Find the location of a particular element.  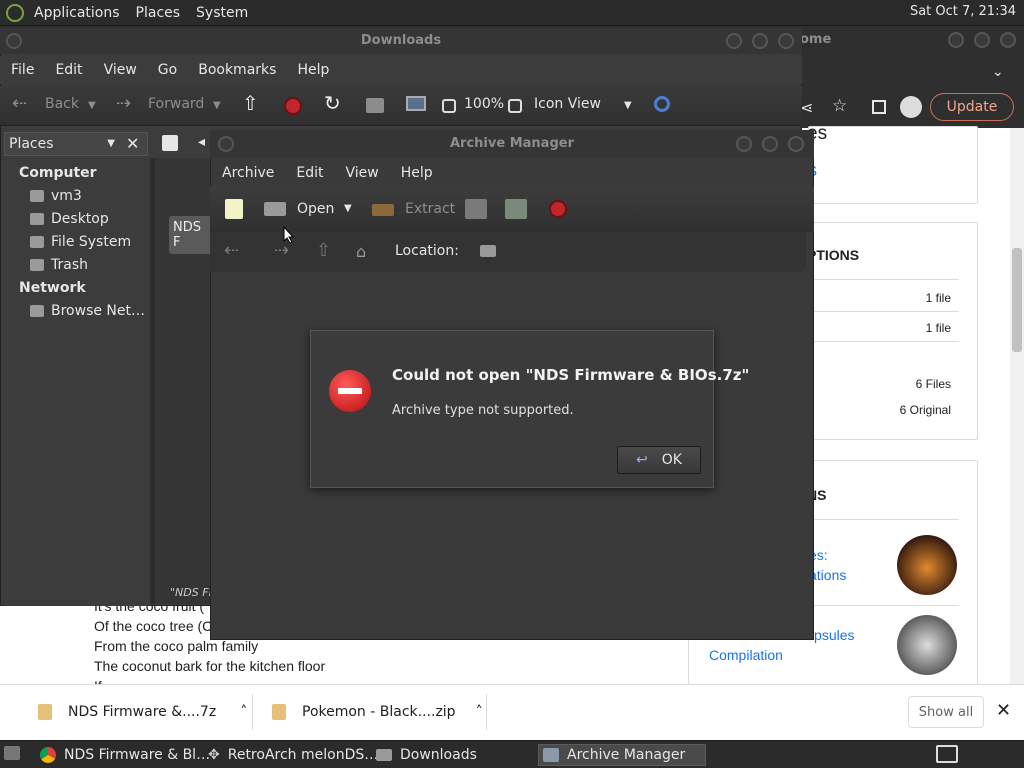

zoom-out-icon is located at coordinates (449, 106).